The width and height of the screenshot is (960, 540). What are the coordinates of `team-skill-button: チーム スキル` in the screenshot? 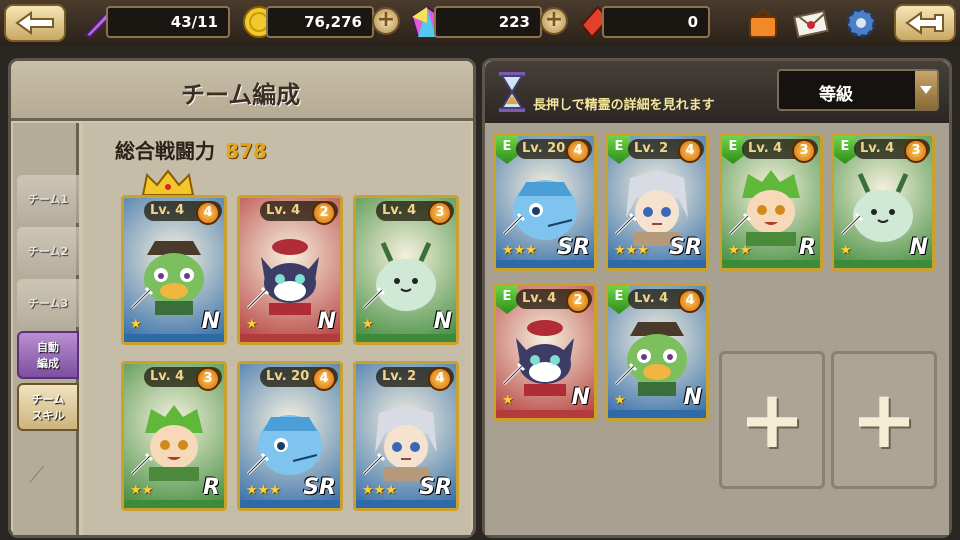 It's located at (48, 407).